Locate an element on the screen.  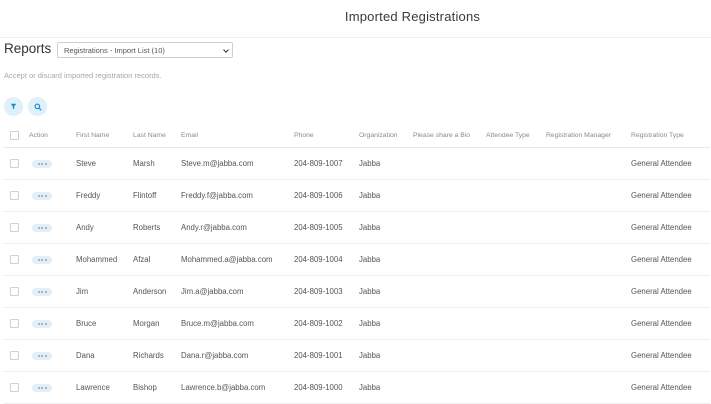
cell-email: Steve.m@jabba.com is located at coordinates (237, 163).